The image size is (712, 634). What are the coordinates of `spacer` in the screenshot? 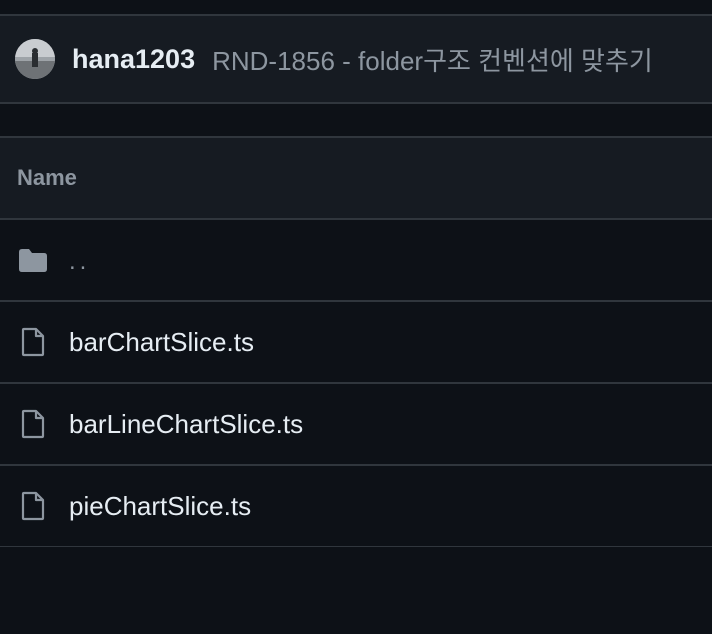 It's located at (356, 121).